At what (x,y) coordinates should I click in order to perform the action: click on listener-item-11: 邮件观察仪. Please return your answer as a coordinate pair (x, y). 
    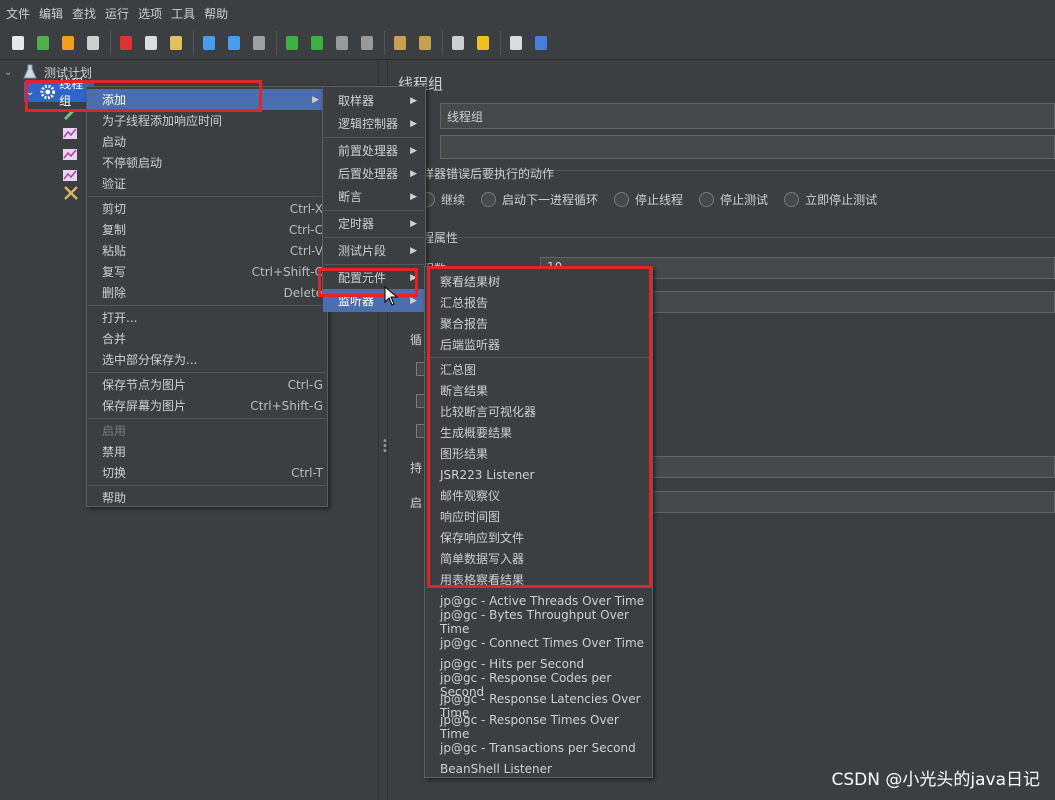
    Looking at the image, I should click on (538, 495).